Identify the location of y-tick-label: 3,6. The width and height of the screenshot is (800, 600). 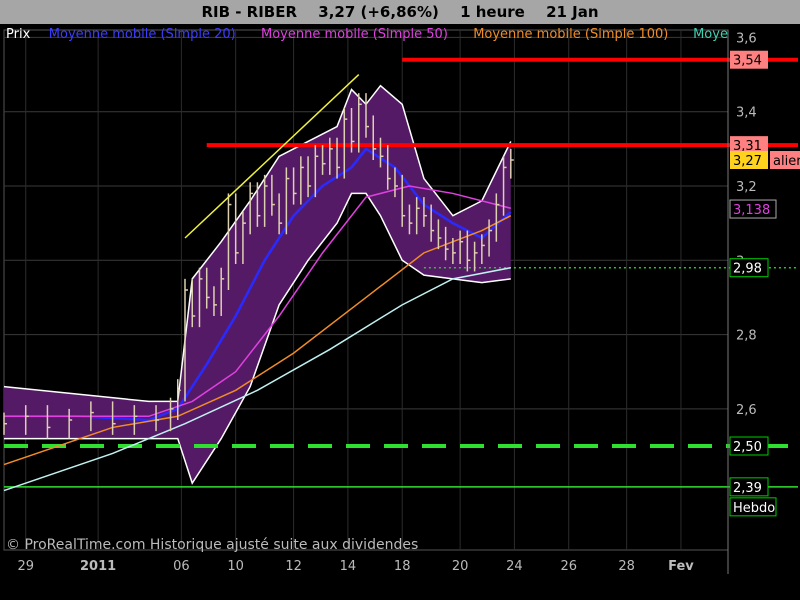
(746, 38).